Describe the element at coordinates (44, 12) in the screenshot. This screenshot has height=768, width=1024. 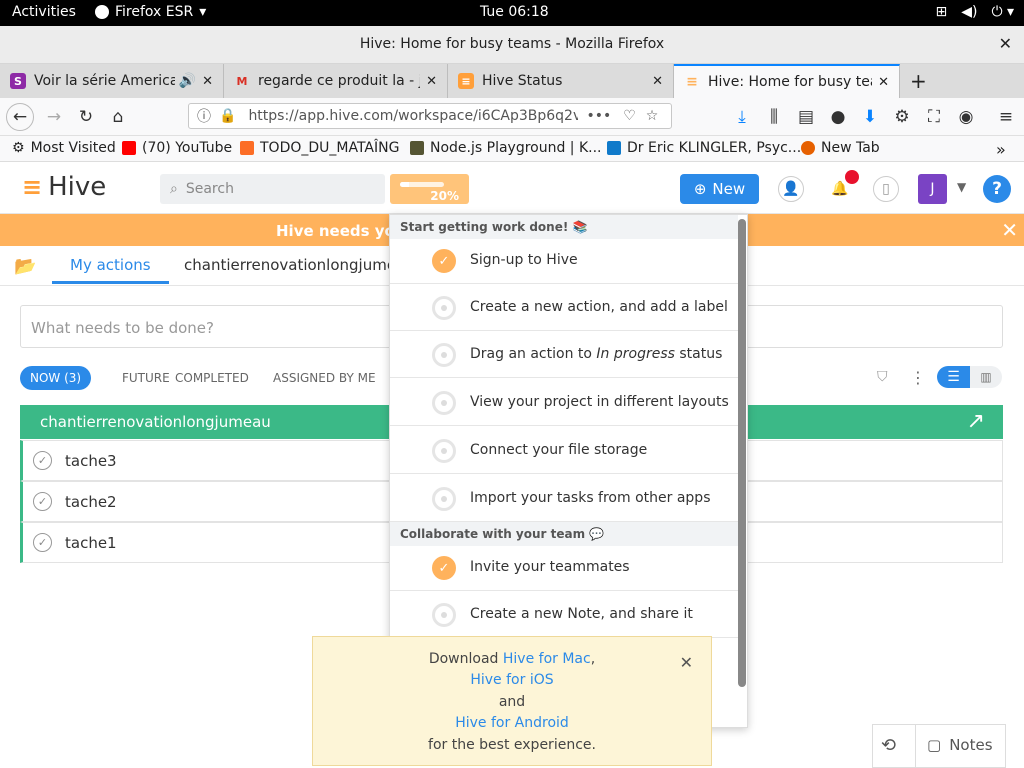
I see `activities-button: Activities` at that location.